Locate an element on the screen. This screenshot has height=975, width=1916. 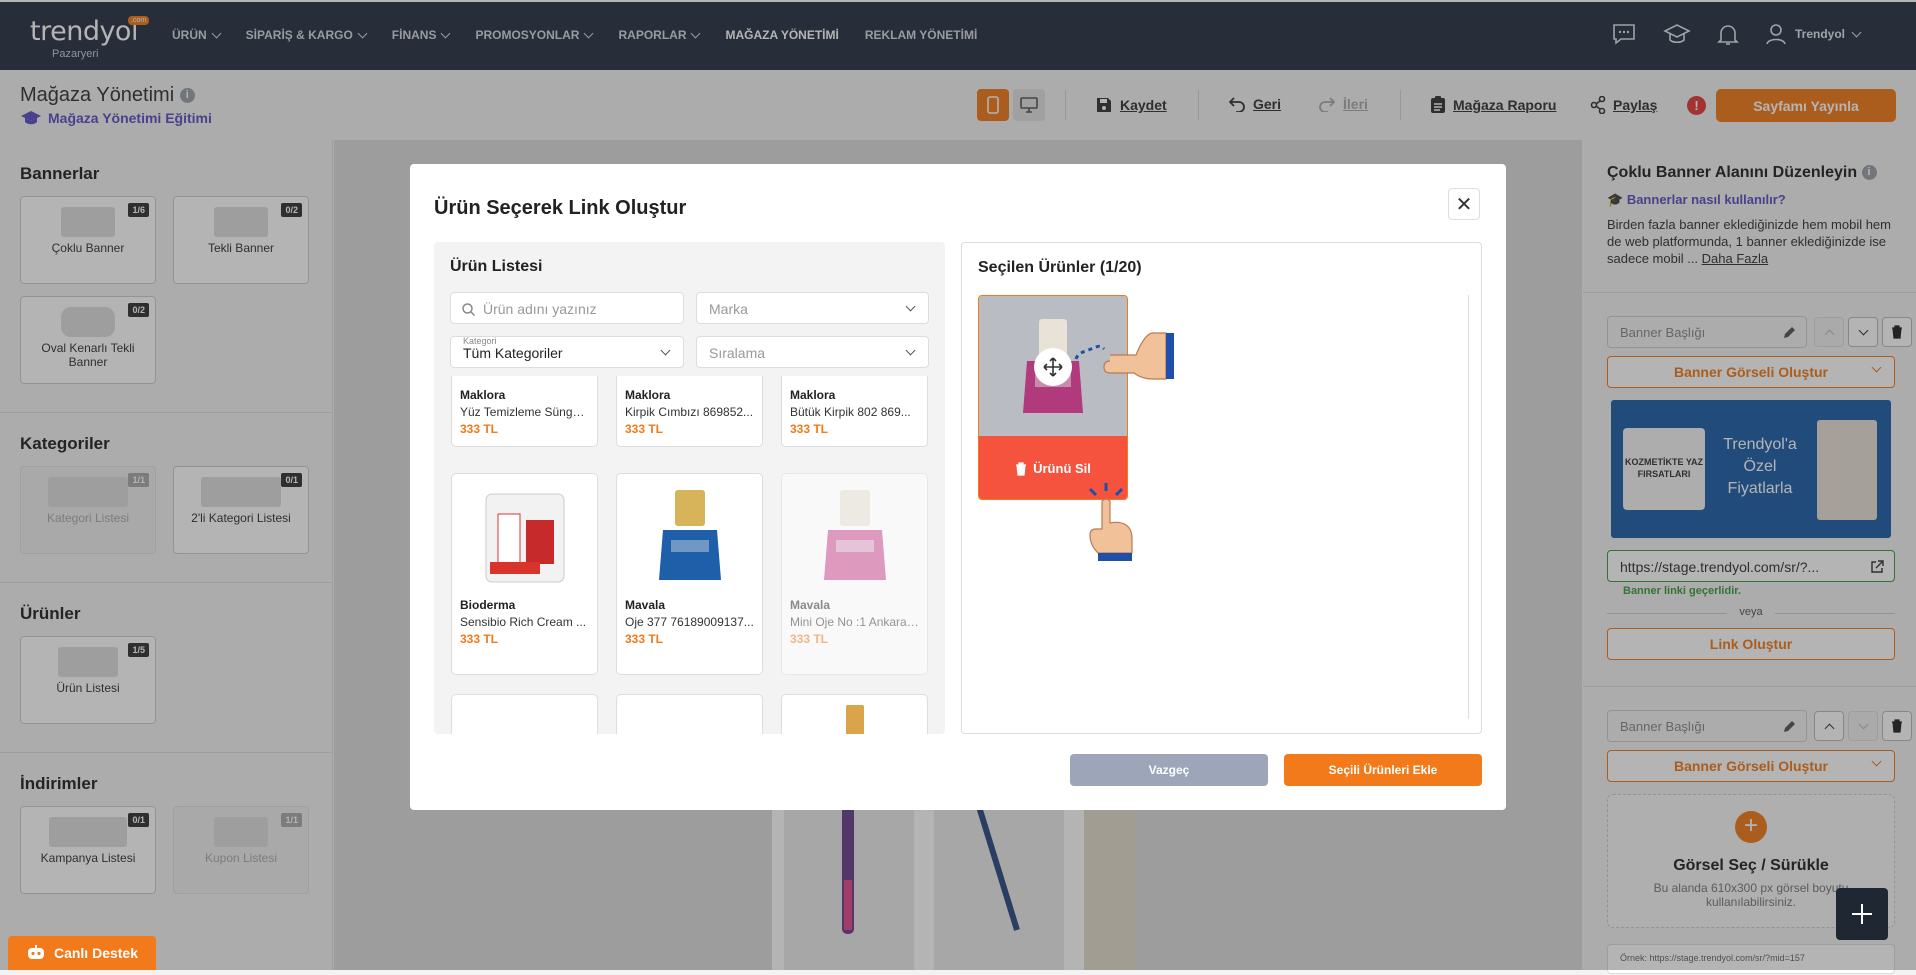
blue-nail-polish-image is located at coordinates (689, 535).